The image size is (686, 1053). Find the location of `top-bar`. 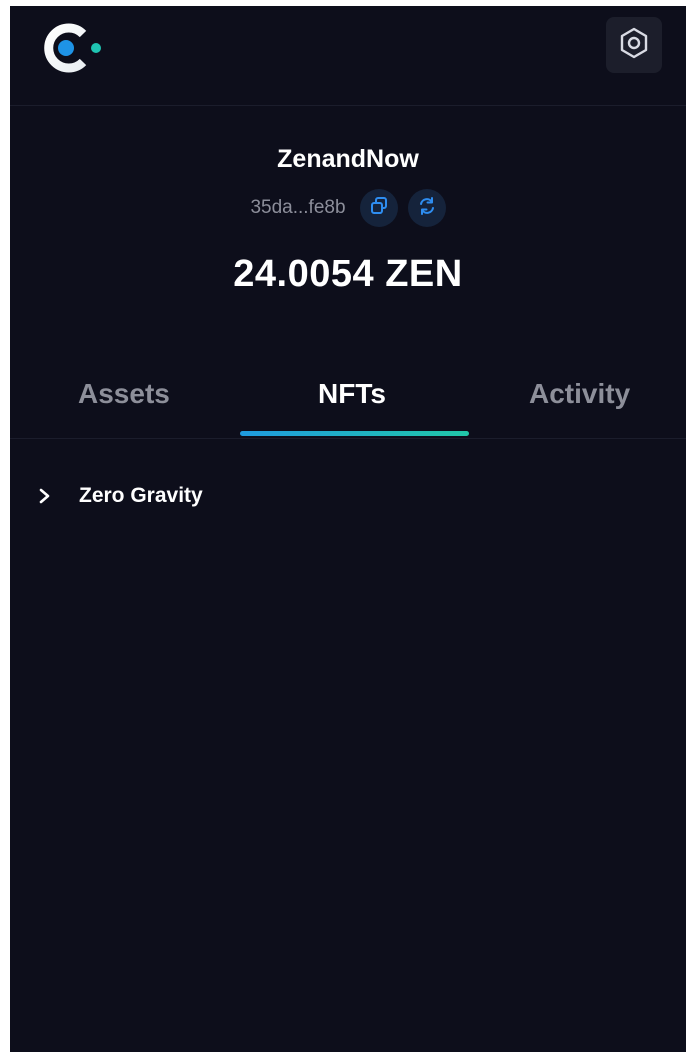

top-bar is located at coordinates (348, 56).